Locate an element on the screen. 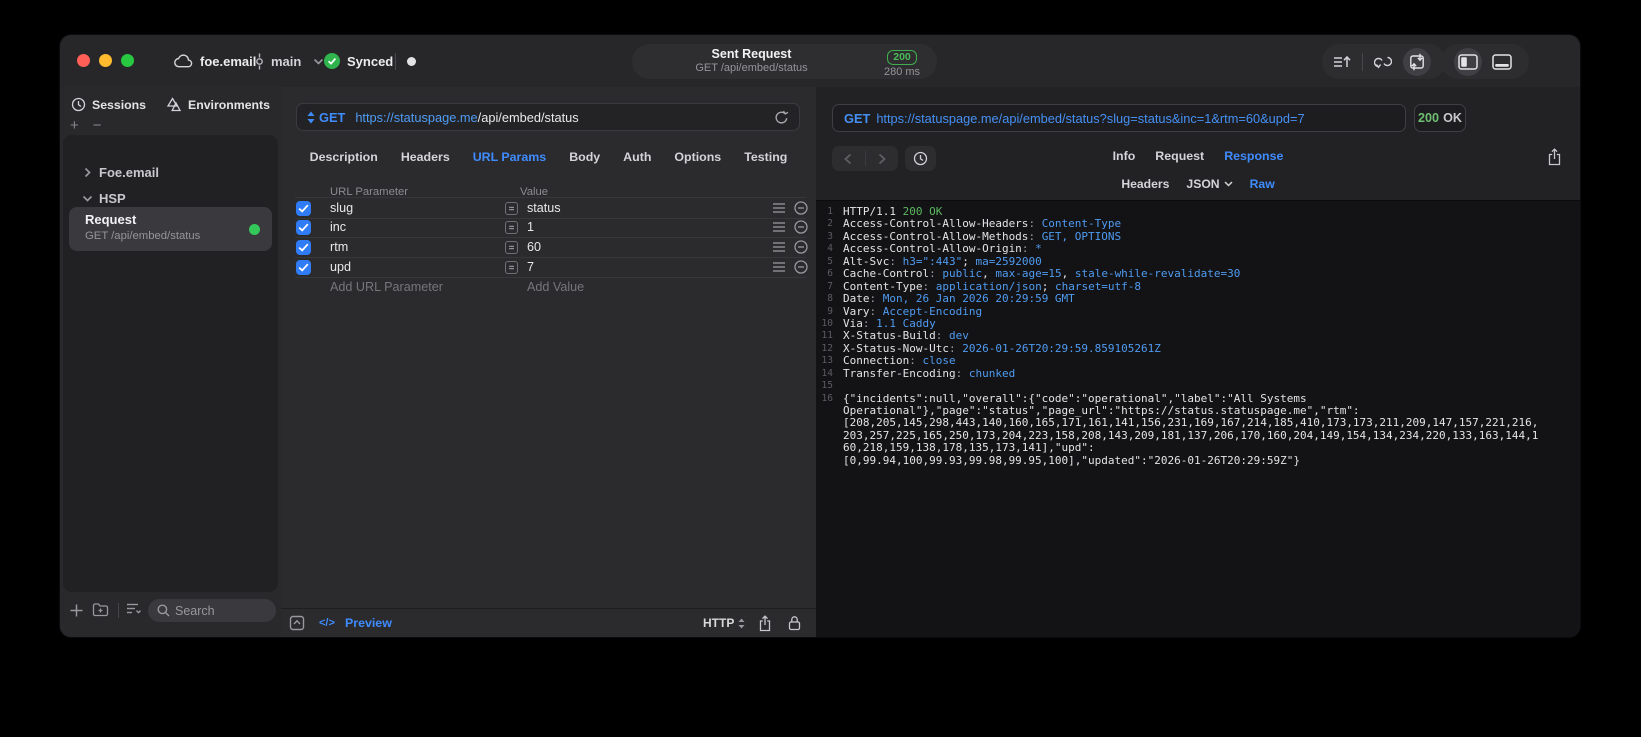 The height and width of the screenshot is (737, 1641). subtab-raw: Raw is located at coordinates (1262, 184).